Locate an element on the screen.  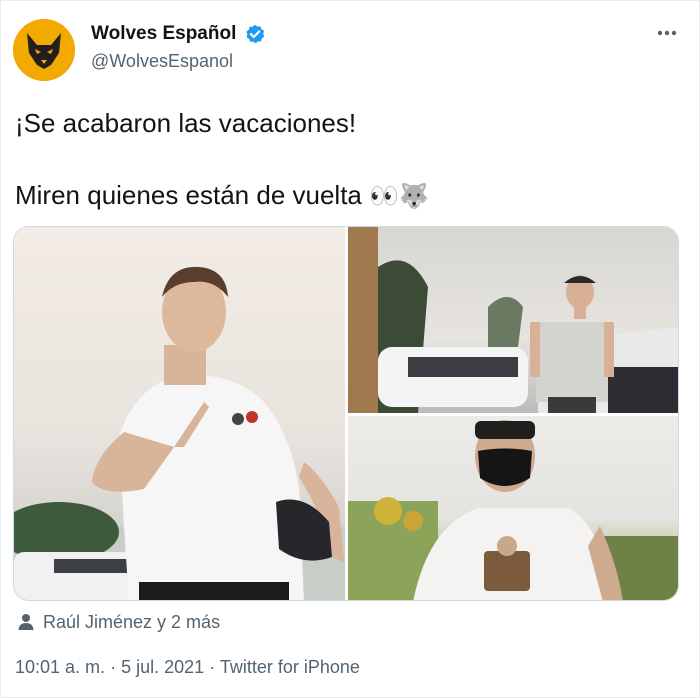
avatar is located at coordinates (44, 50).